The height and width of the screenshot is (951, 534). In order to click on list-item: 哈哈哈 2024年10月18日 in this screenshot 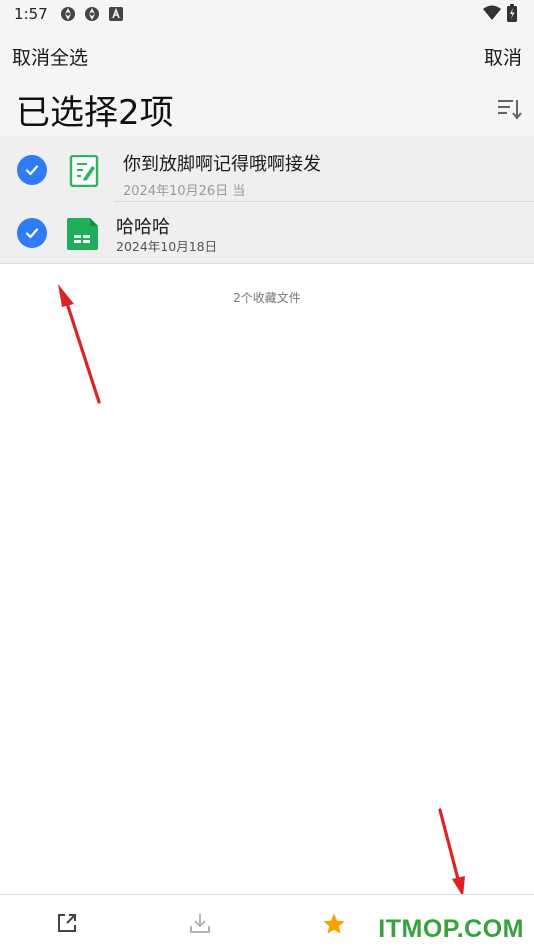, I will do `click(267, 232)`.